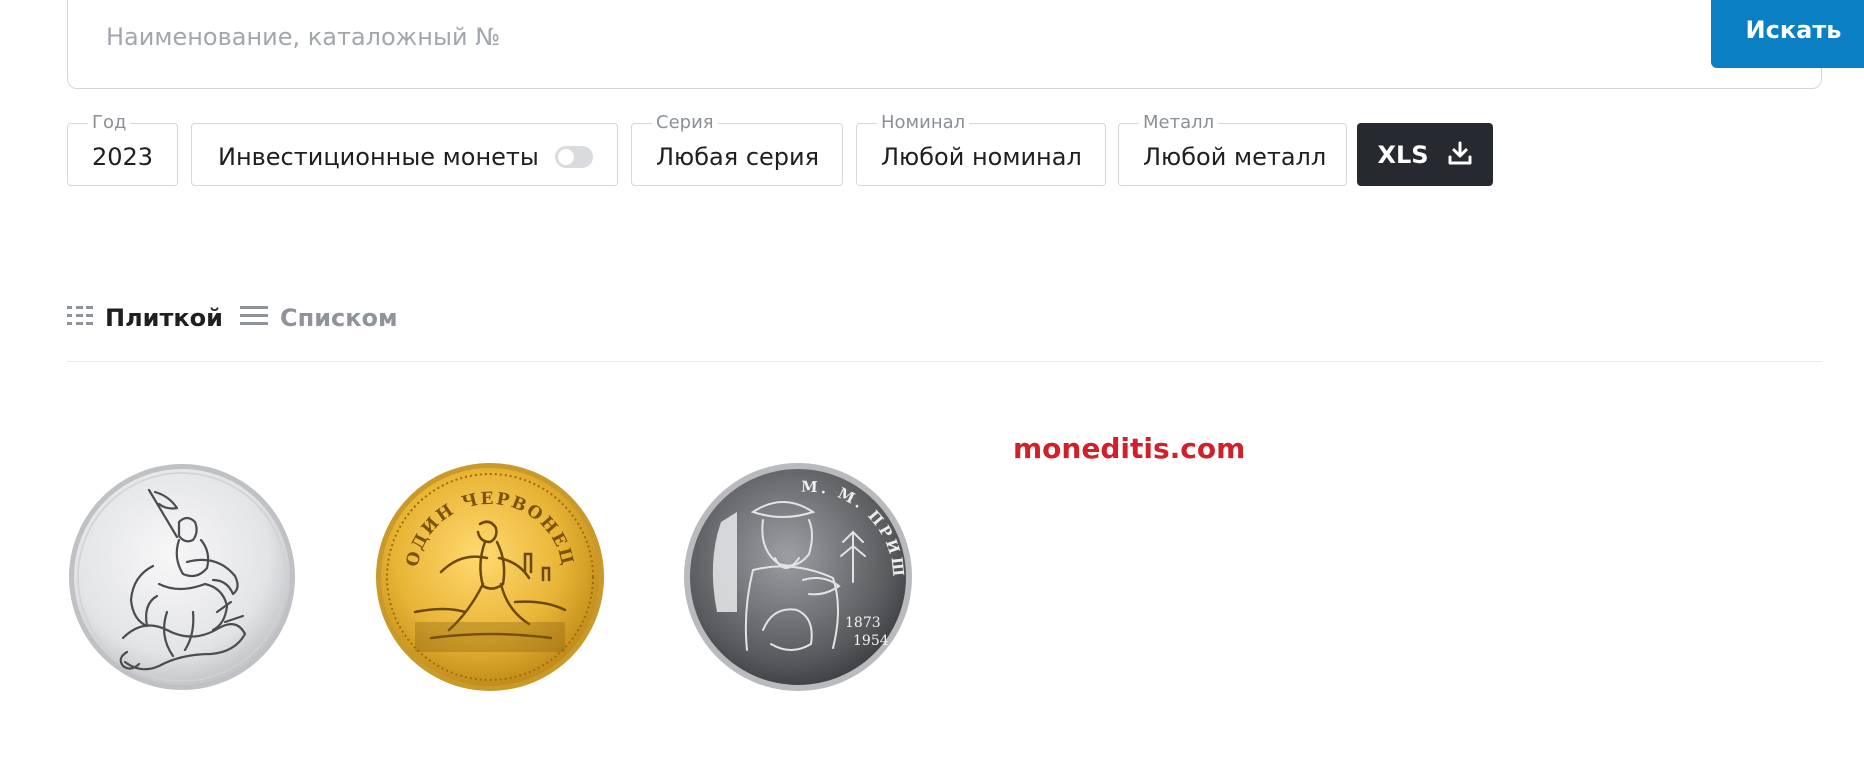 Image resolution: width=1864 pixels, height=775 pixels. I want to click on view-tile-button: Плиткой, so click(145, 318).